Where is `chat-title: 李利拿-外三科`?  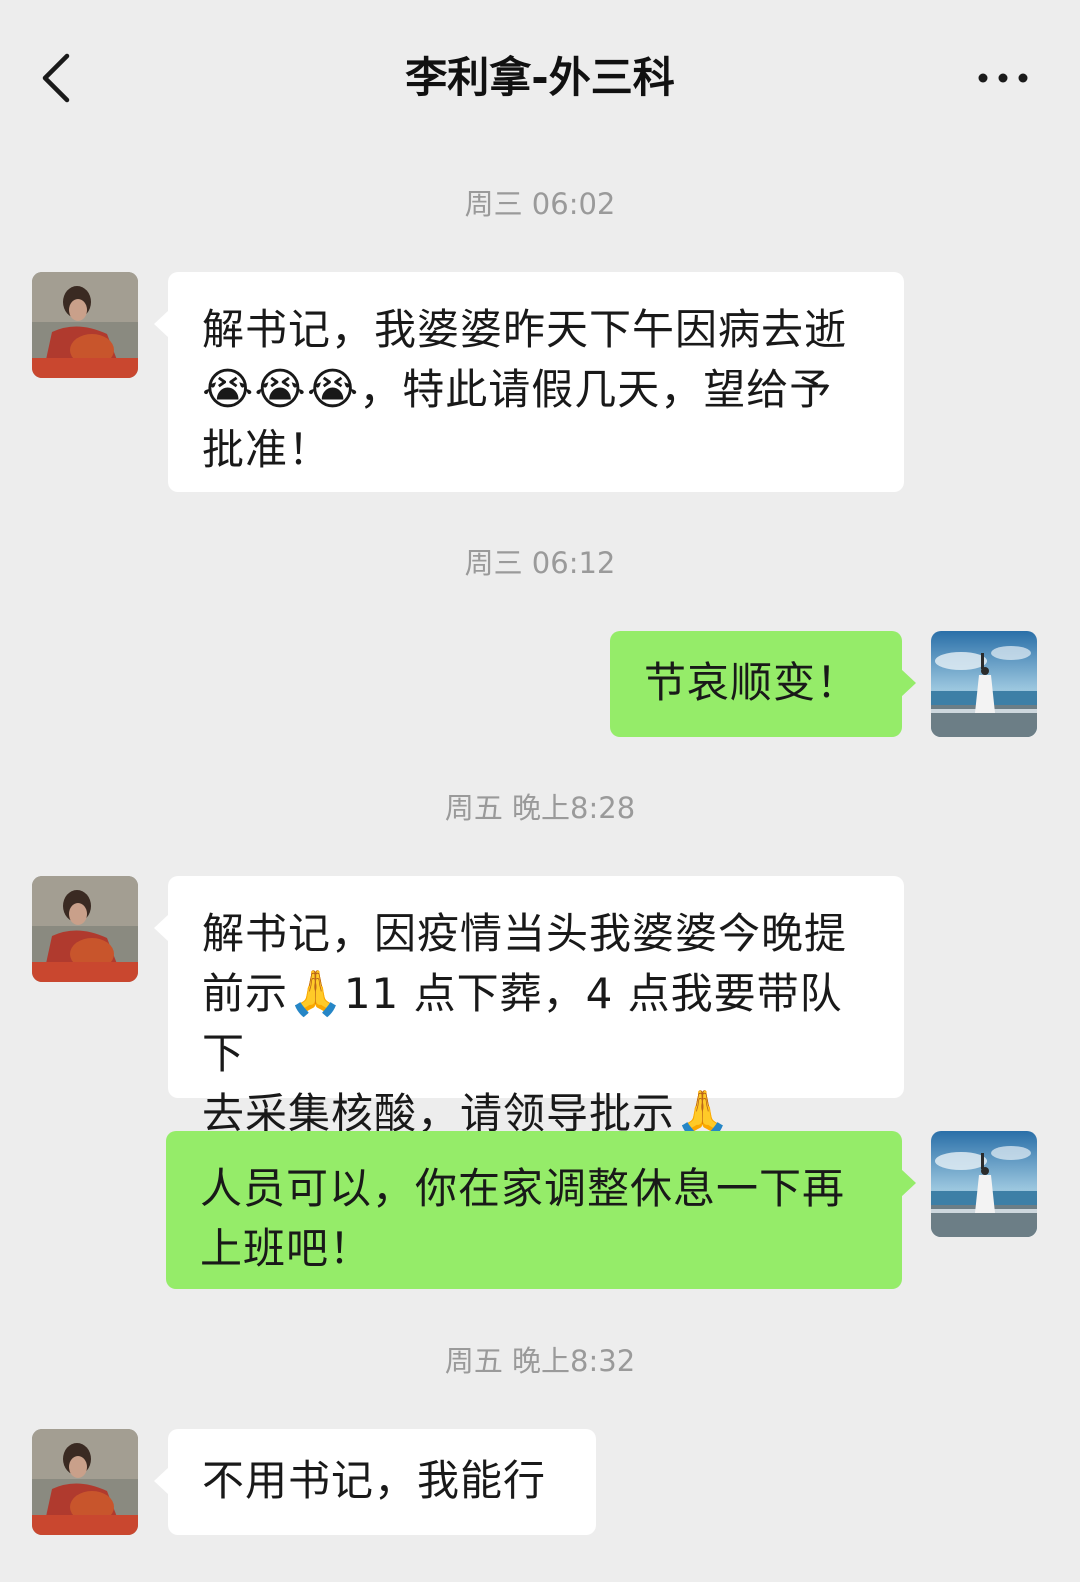
chat-title: 李利拿-外三科 is located at coordinates (540, 77).